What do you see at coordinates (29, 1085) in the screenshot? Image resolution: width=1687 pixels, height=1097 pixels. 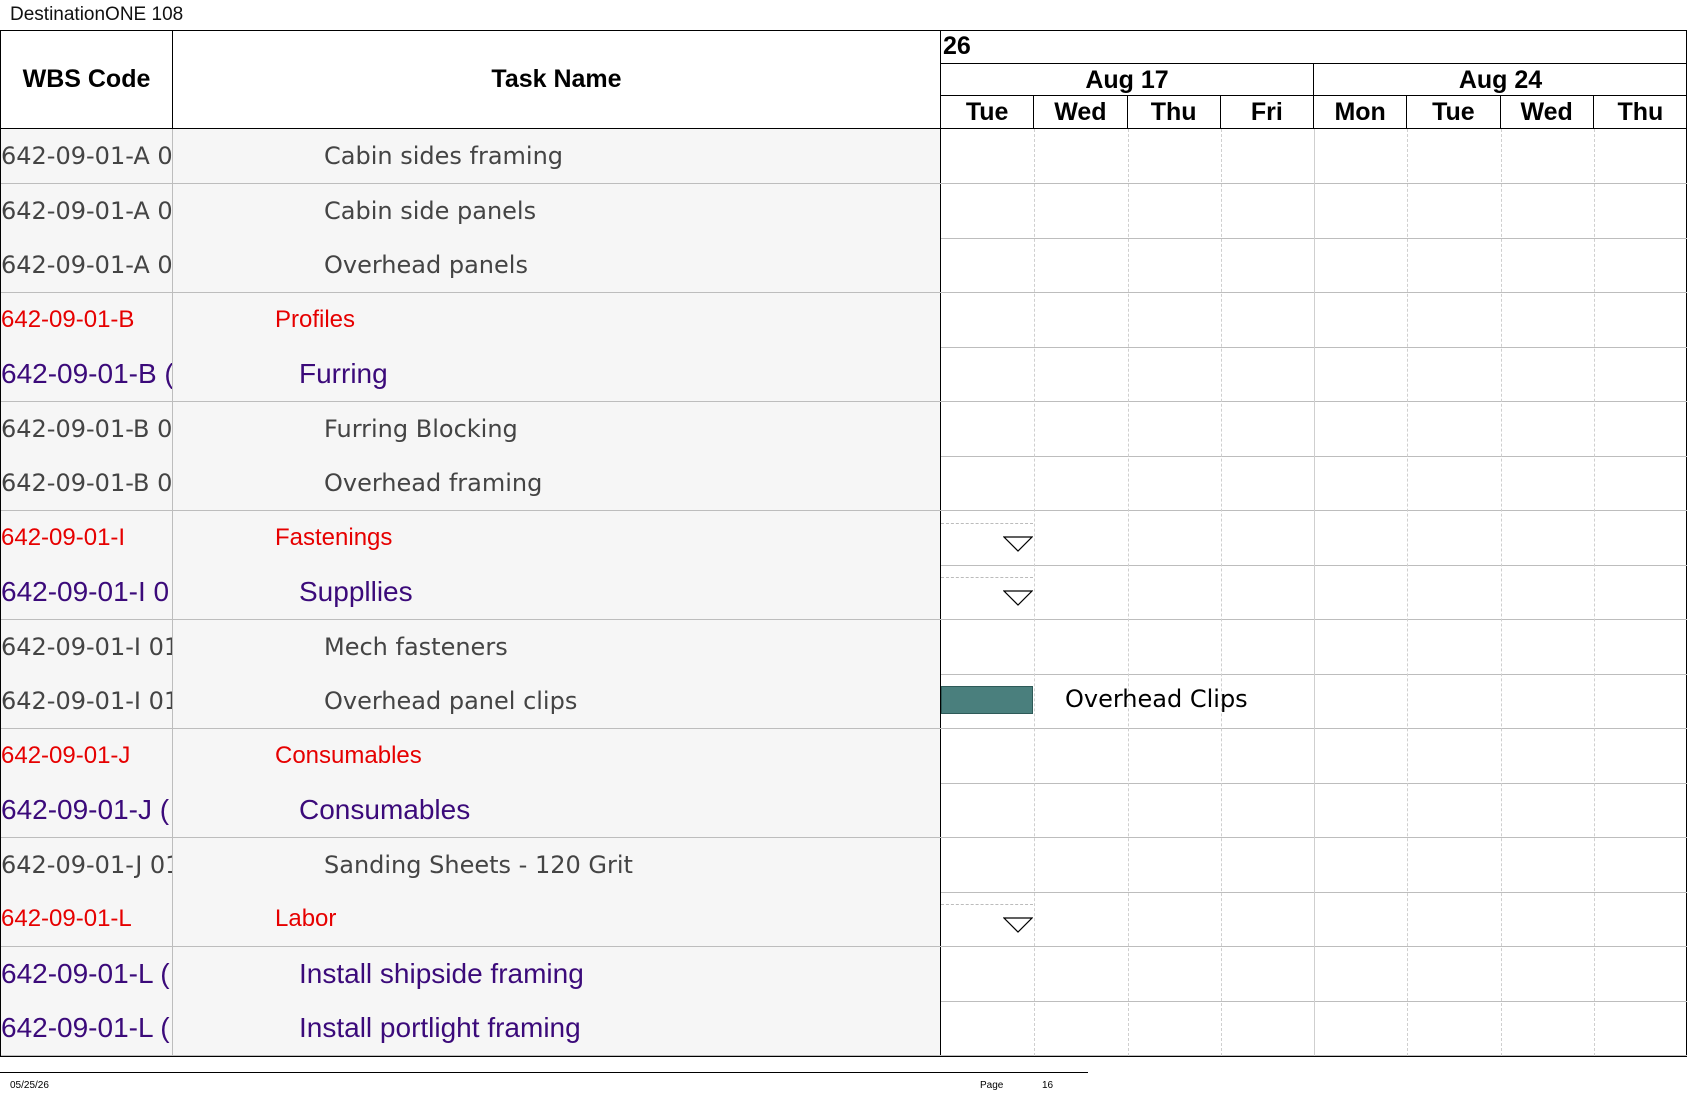 I see `footer-date: 05/25/26` at bounding box center [29, 1085].